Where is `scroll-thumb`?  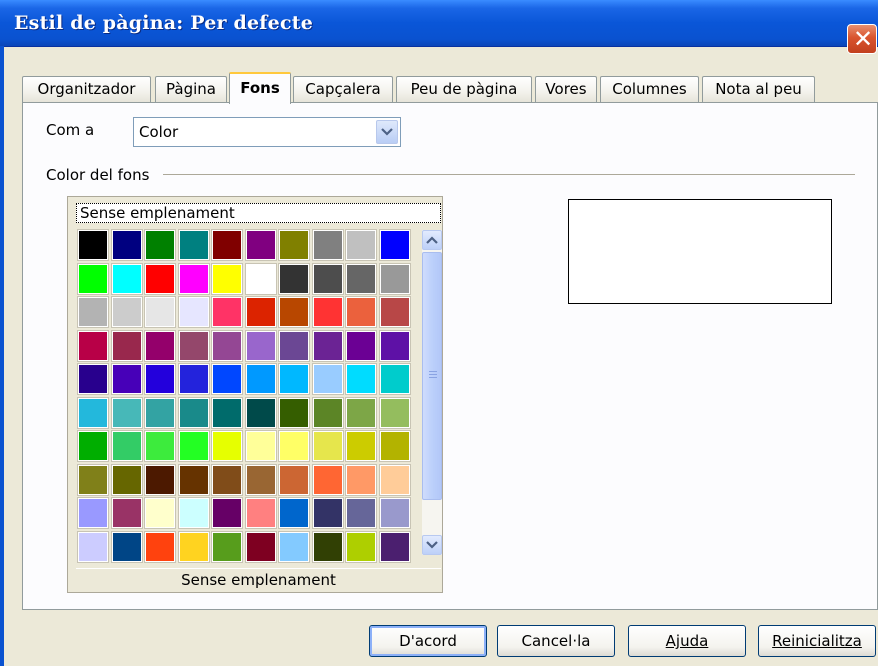
scroll-thumb is located at coordinates (432, 376).